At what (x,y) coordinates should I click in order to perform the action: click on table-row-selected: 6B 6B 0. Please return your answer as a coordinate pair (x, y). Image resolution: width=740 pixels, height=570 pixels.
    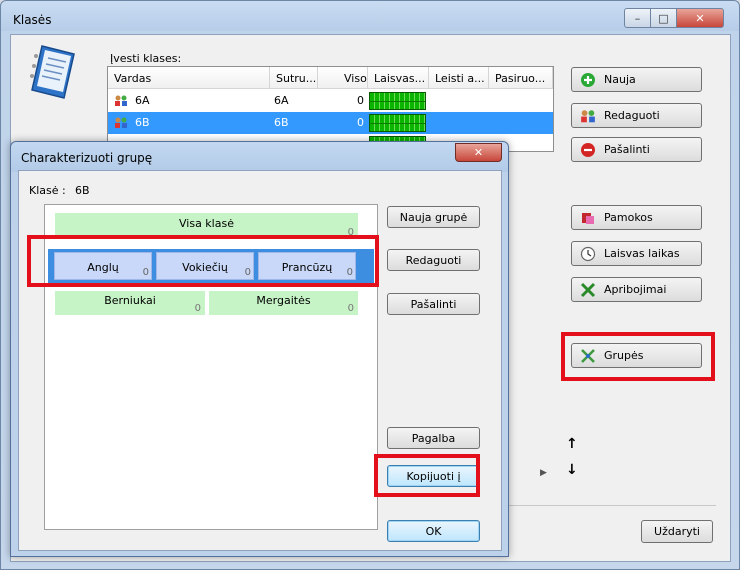
    Looking at the image, I should click on (330, 123).